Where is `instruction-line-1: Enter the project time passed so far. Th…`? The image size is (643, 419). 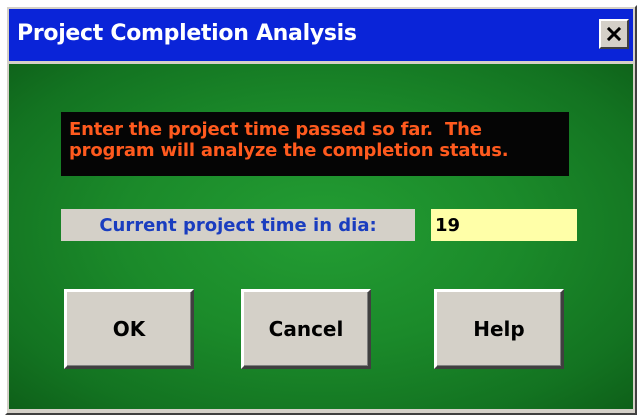 instruction-line-1: Enter the project time passed so far. Th… is located at coordinates (275, 129).